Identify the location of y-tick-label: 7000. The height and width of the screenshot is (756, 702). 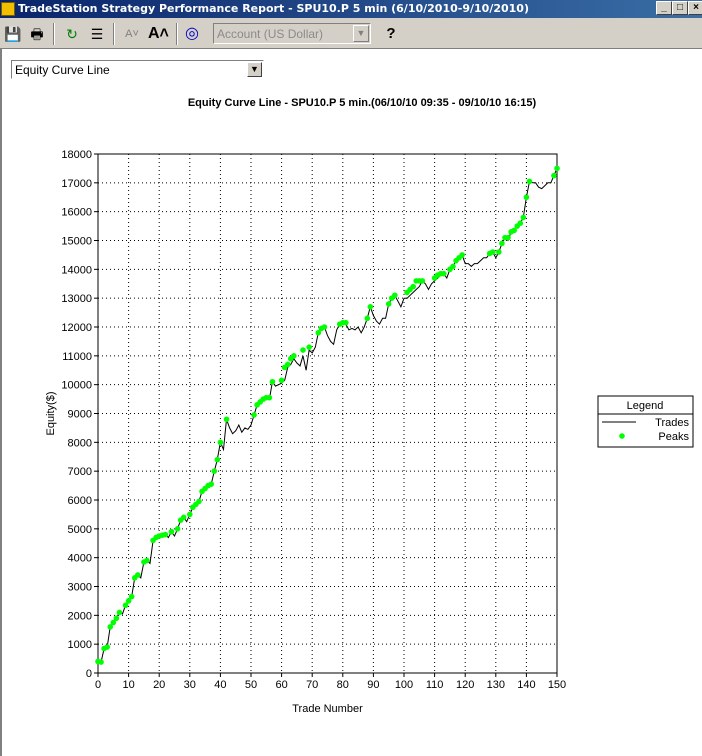
(80, 472).